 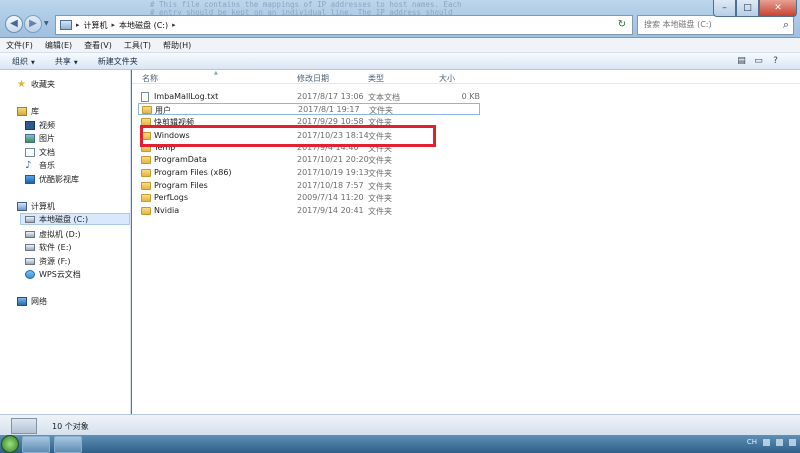 What do you see at coordinates (30, 179) in the screenshot?
I see `youku-icon` at bounding box center [30, 179].